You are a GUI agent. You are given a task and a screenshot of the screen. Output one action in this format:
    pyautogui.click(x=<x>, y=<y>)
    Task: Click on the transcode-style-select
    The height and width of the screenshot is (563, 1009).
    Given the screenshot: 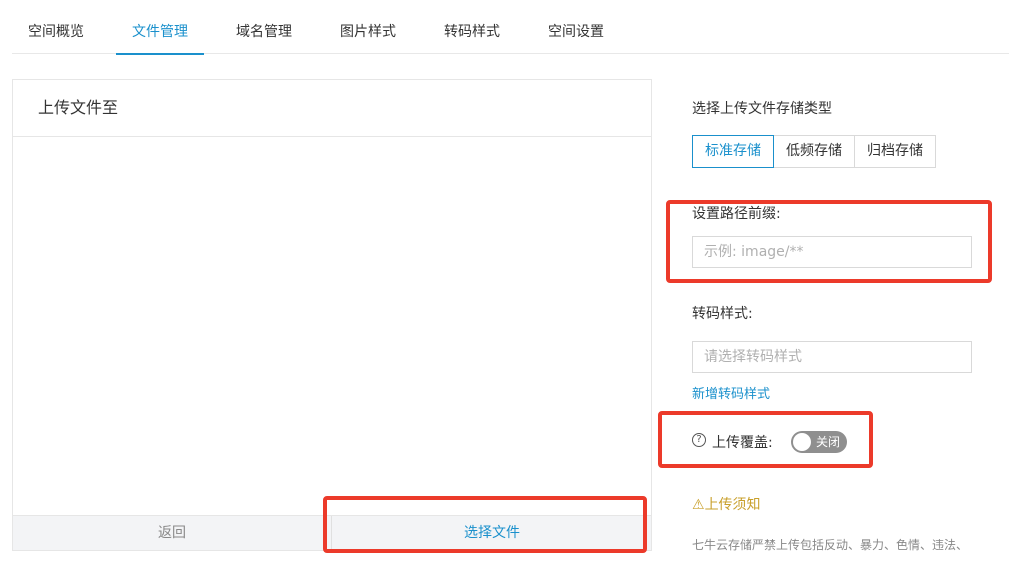 What is the action you would take?
    pyautogui.click(x=832, y=357)
    